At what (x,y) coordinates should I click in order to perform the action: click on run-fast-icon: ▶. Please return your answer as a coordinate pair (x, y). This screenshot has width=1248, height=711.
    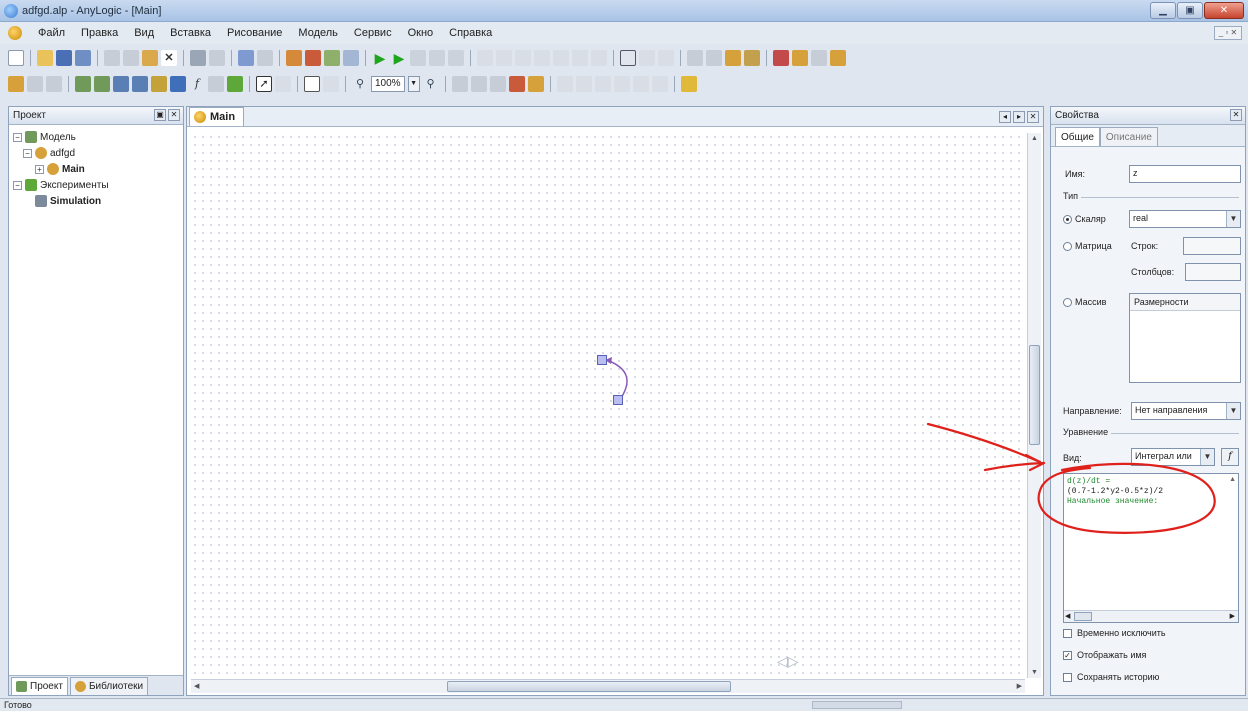
    Looking at the image, I should click on (399, 58).